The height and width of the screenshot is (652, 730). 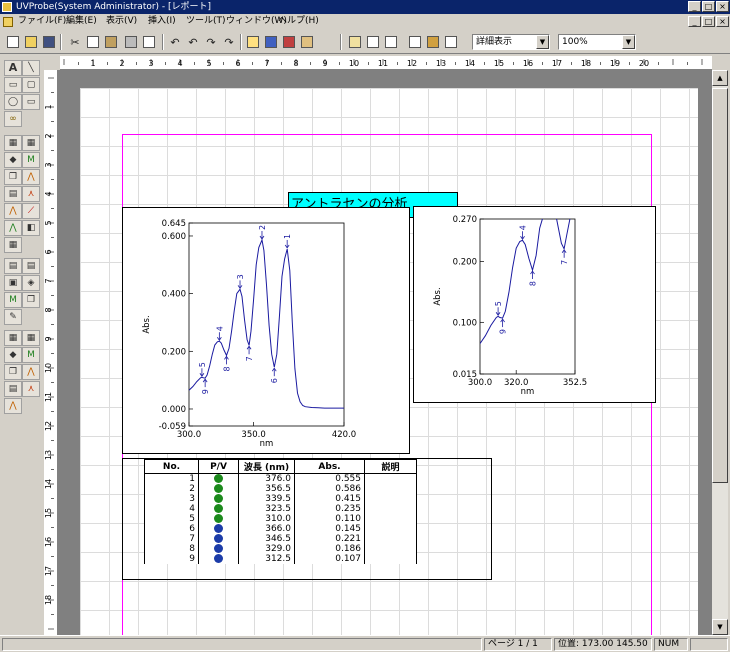 I want to click on method-3-icon: M, so click(x=31, y=355).